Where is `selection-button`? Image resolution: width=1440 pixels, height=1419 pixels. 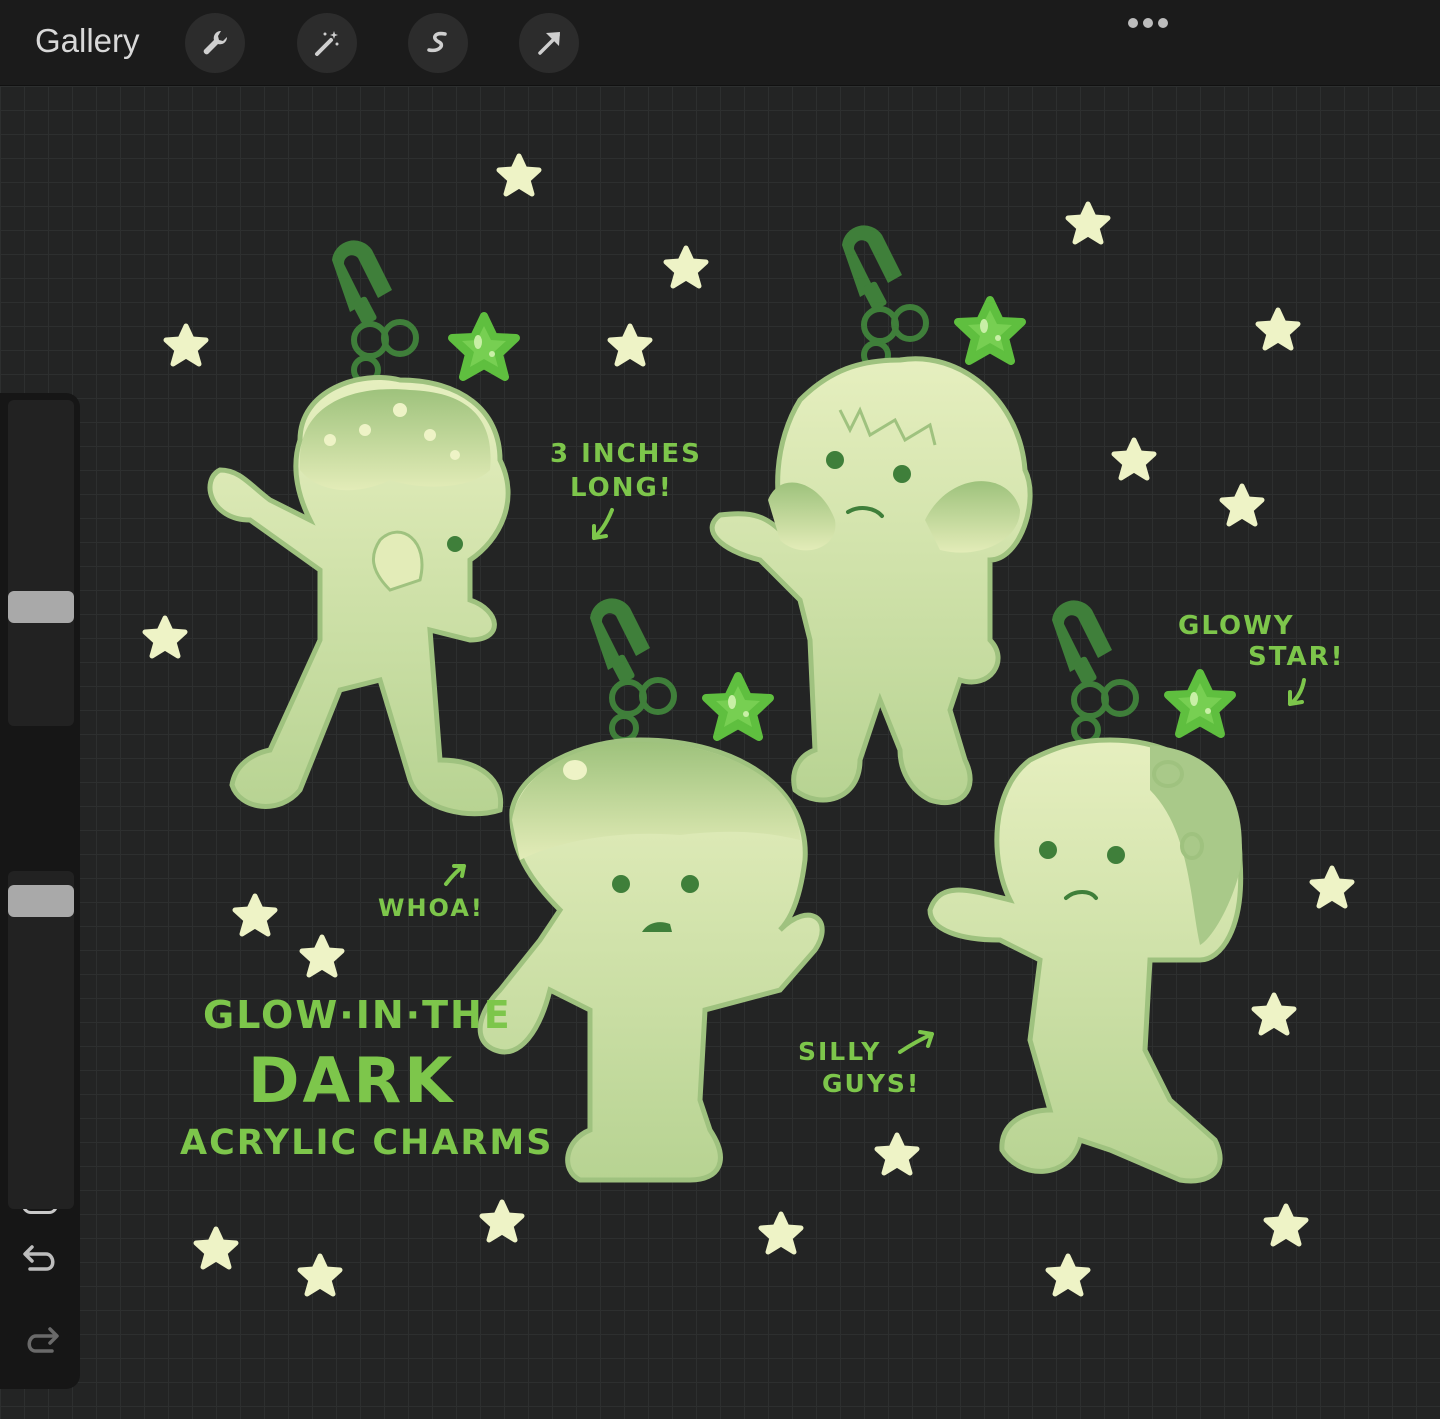
selection-button is located at coordinates (438, 43).